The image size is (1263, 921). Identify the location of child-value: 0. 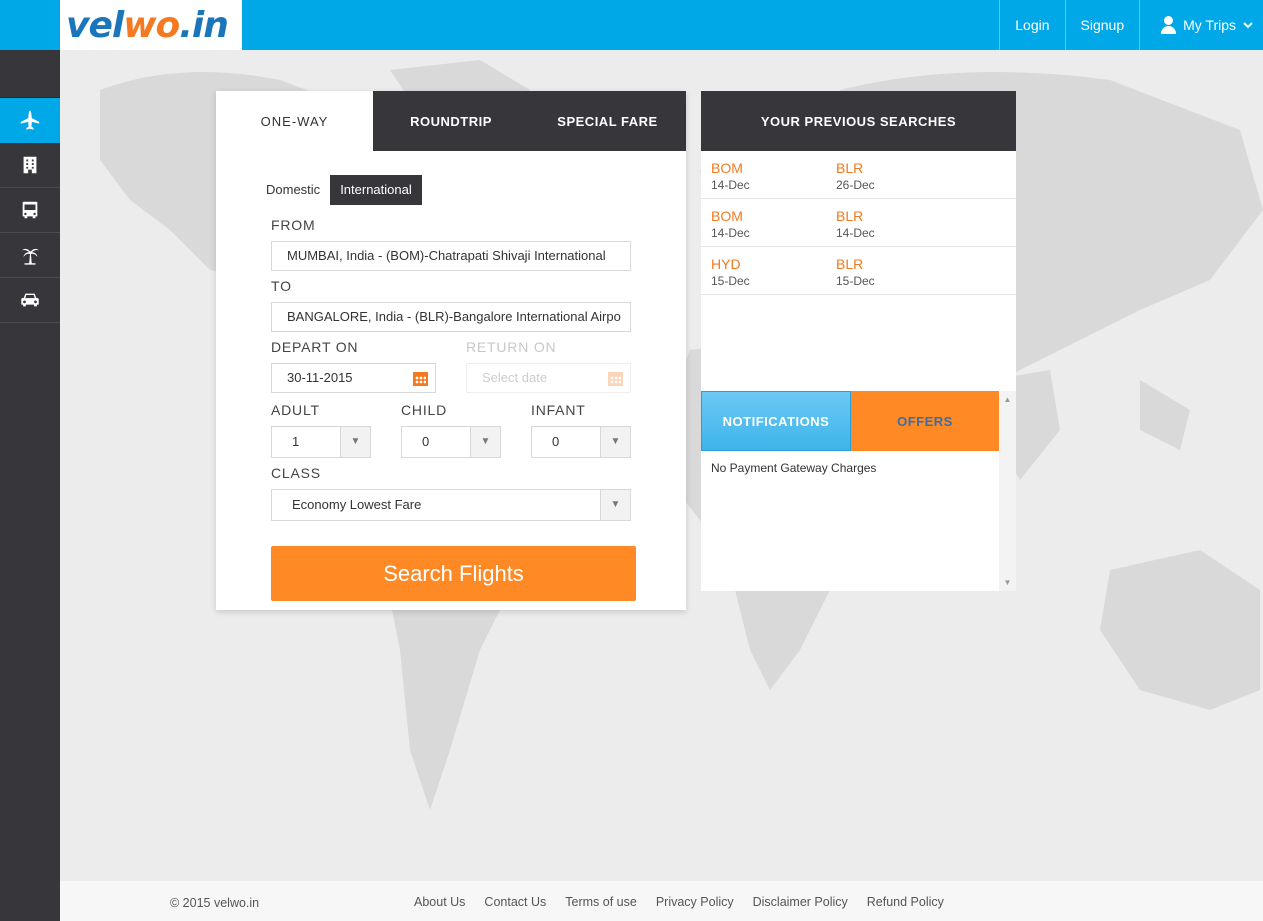
(426, 441).